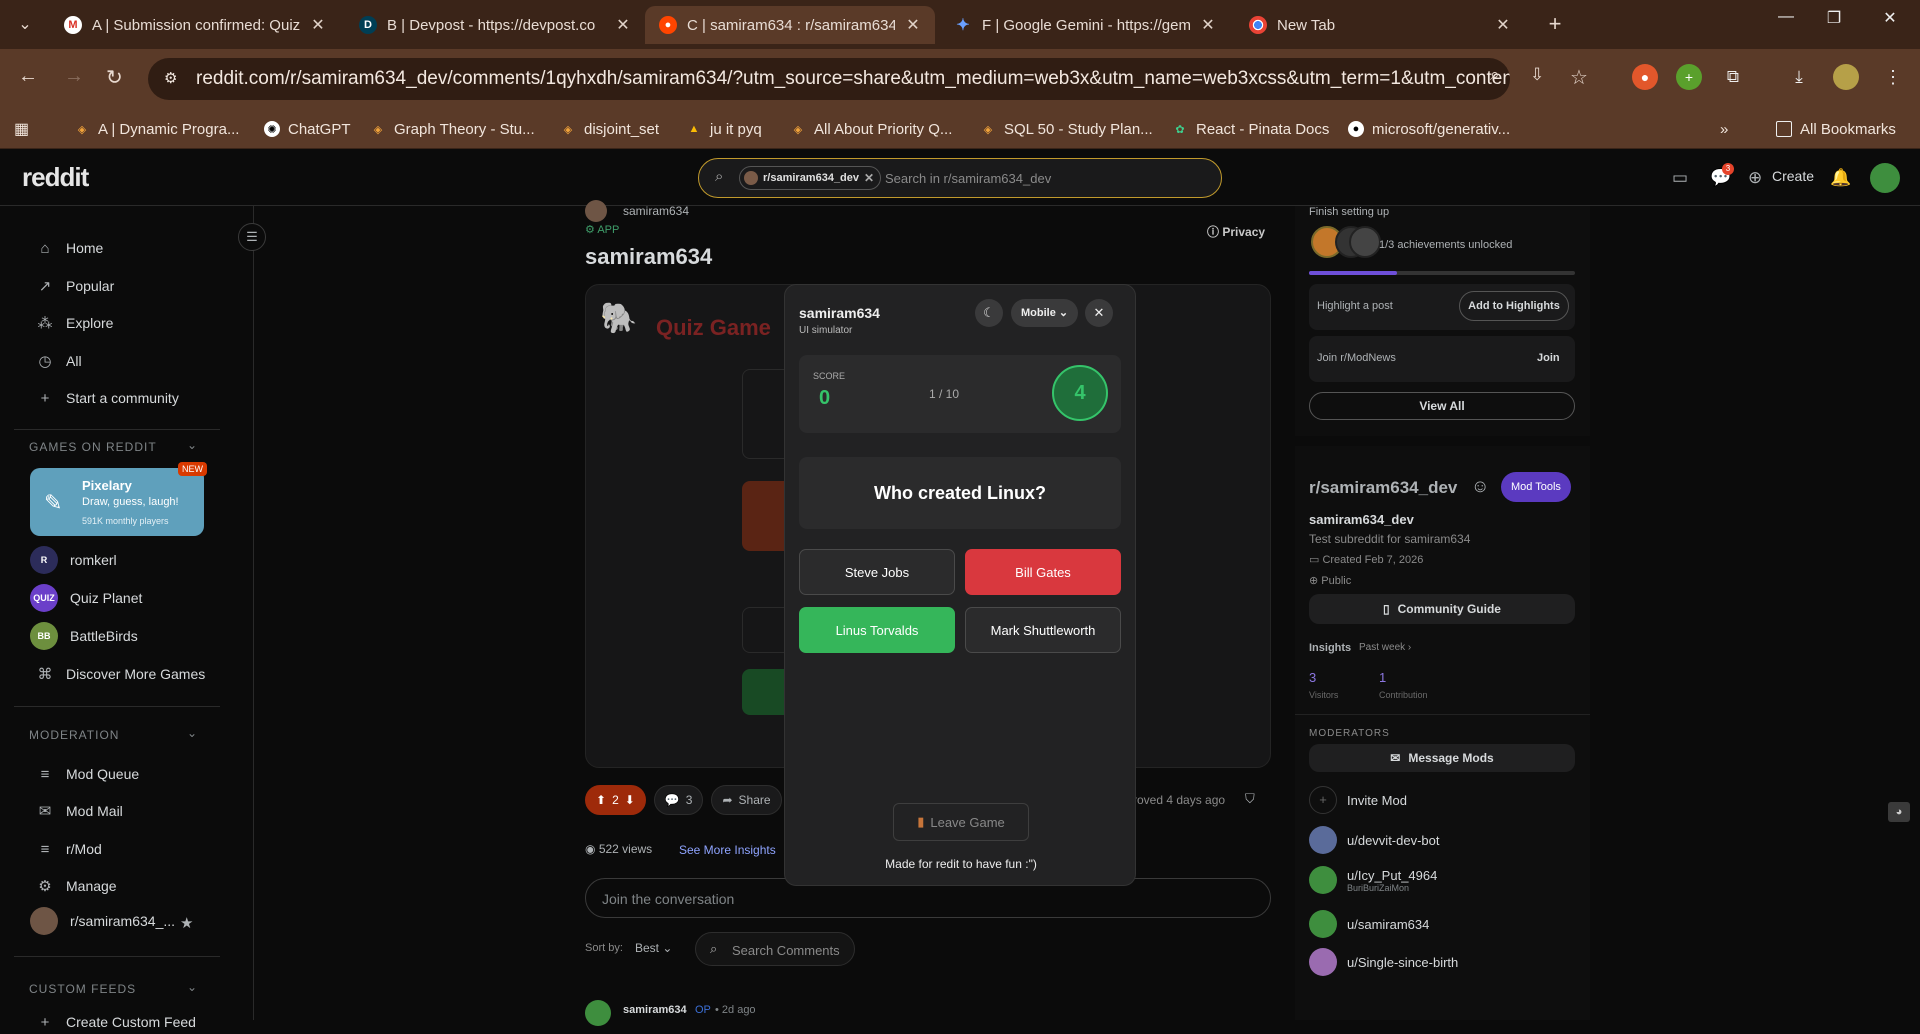 Image resolution: width=1920 pixels, height=1034 pixels. I want to click on browser-tab-gemini: ✦ F | Google Gemini - https://gem ✕, so click(1085, 25).